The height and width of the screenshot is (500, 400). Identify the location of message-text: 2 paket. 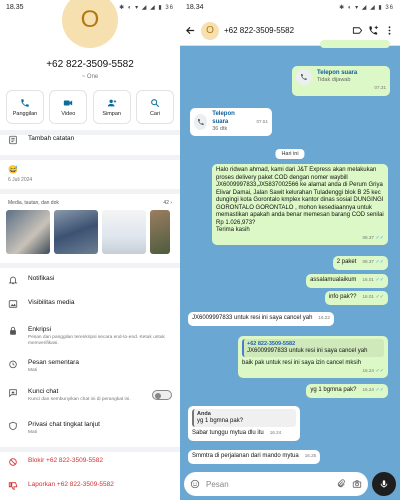
(346, 262).